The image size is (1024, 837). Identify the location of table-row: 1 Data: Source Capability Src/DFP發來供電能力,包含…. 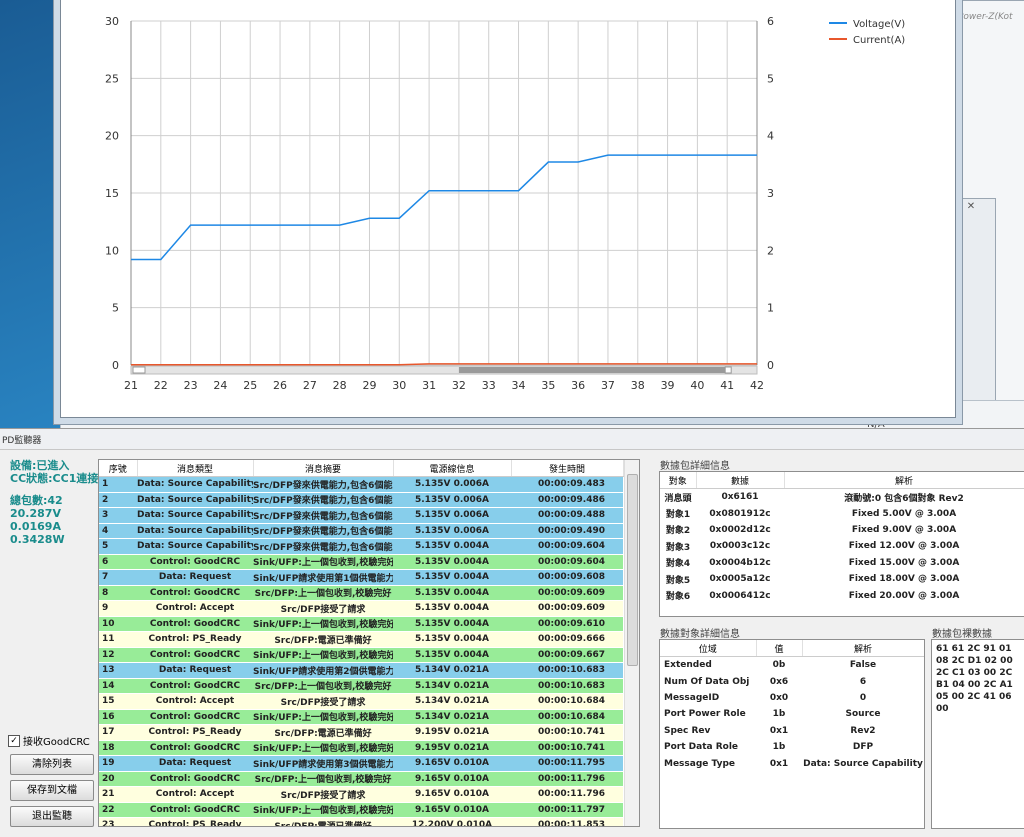
(361, 484).